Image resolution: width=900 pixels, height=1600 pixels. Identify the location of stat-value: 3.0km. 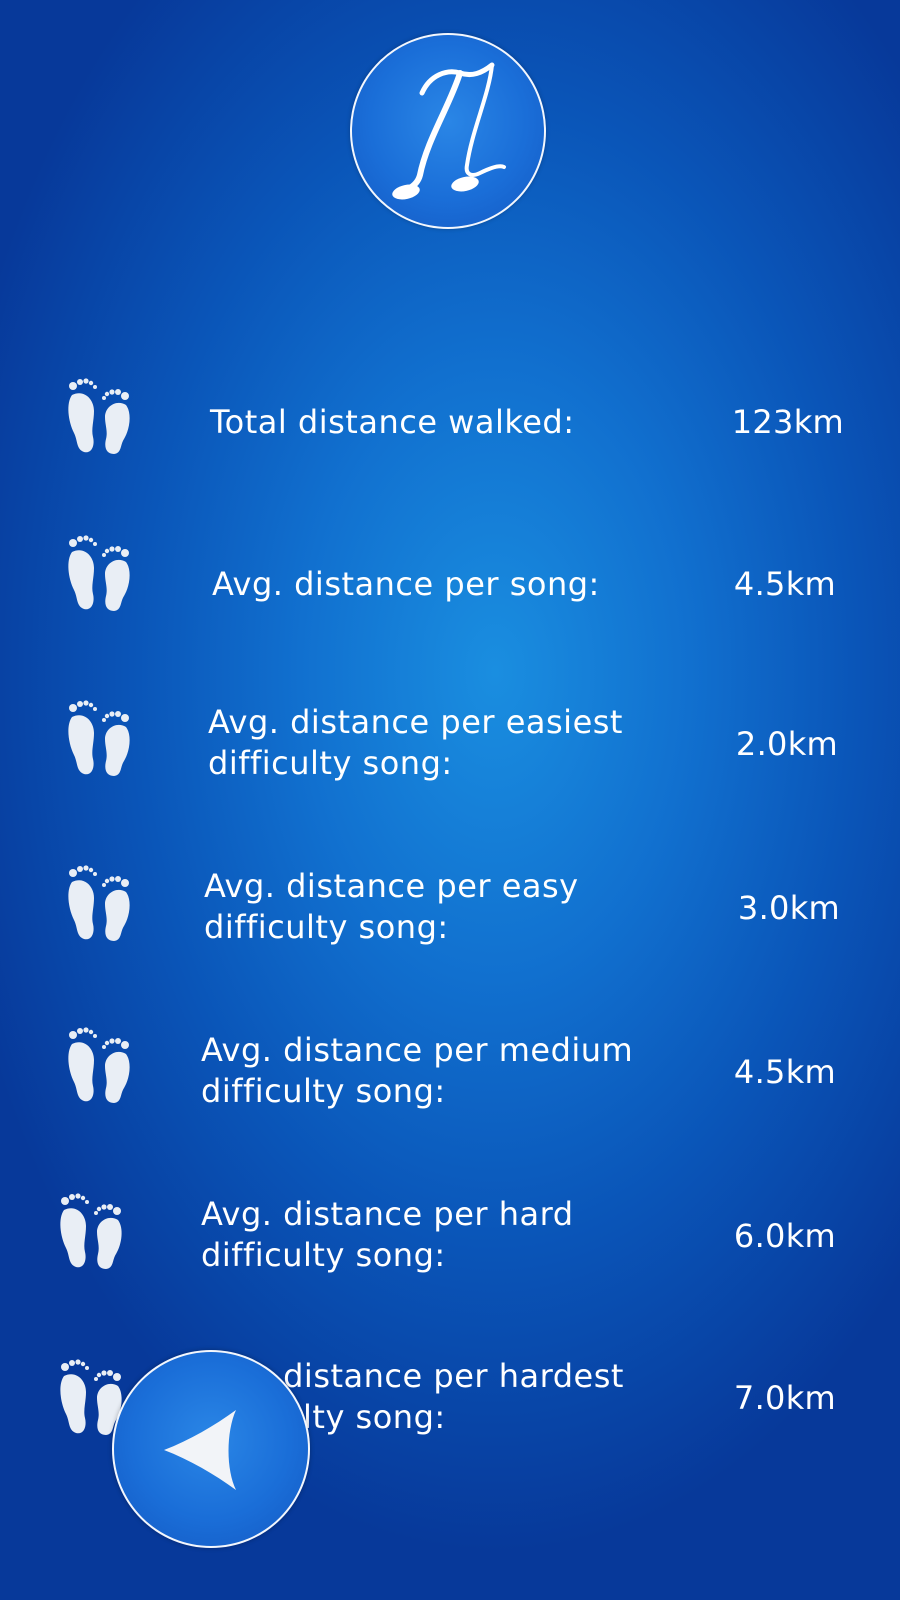
(788, 908).